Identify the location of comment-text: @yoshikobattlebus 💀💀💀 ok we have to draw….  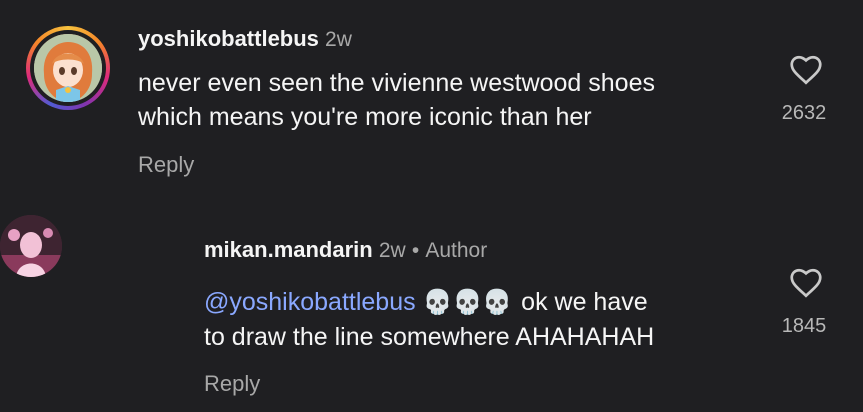
(429, 319).